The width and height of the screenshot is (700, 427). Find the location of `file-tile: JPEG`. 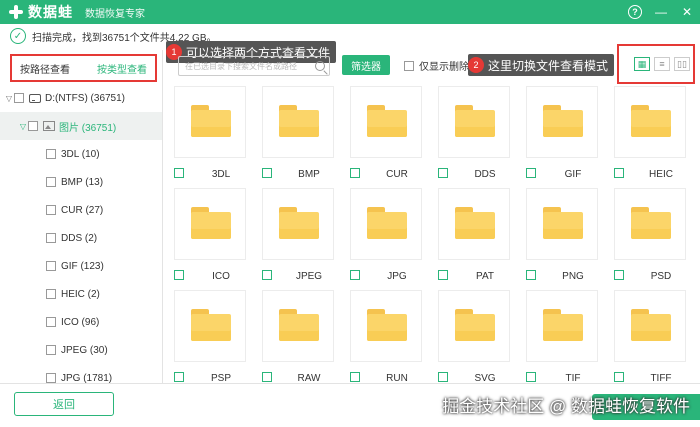

file-tile: JPEG is located at coordinates (298, 237).